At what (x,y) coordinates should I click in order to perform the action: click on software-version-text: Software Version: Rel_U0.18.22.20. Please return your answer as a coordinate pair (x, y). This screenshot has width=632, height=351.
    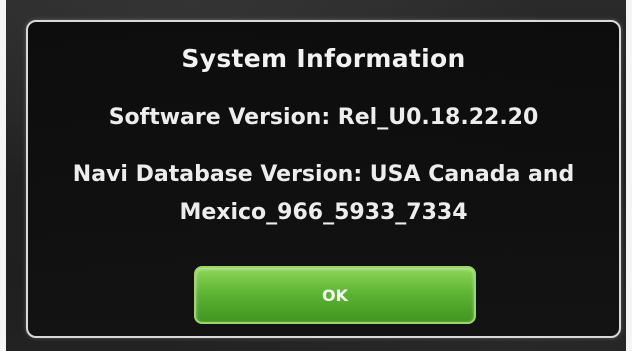
    Looking at the image, I should click on (323, 117).